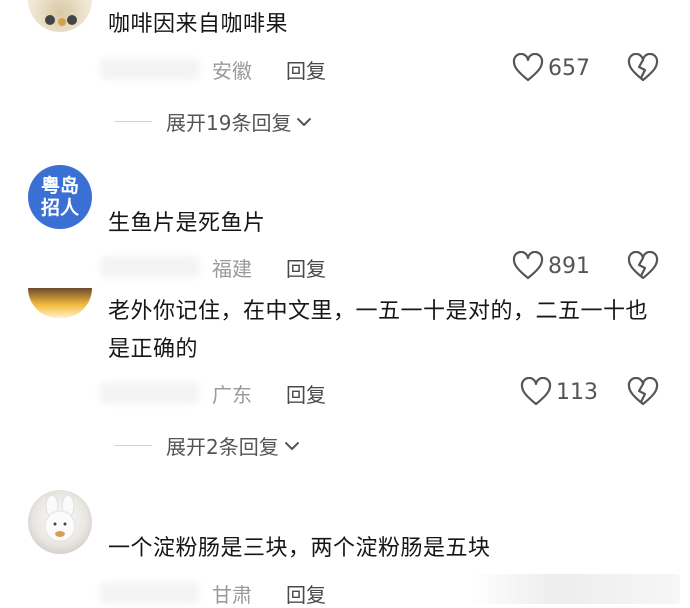  I want to click on expand-replies-label: 展开19条回复, so click(229, 123).